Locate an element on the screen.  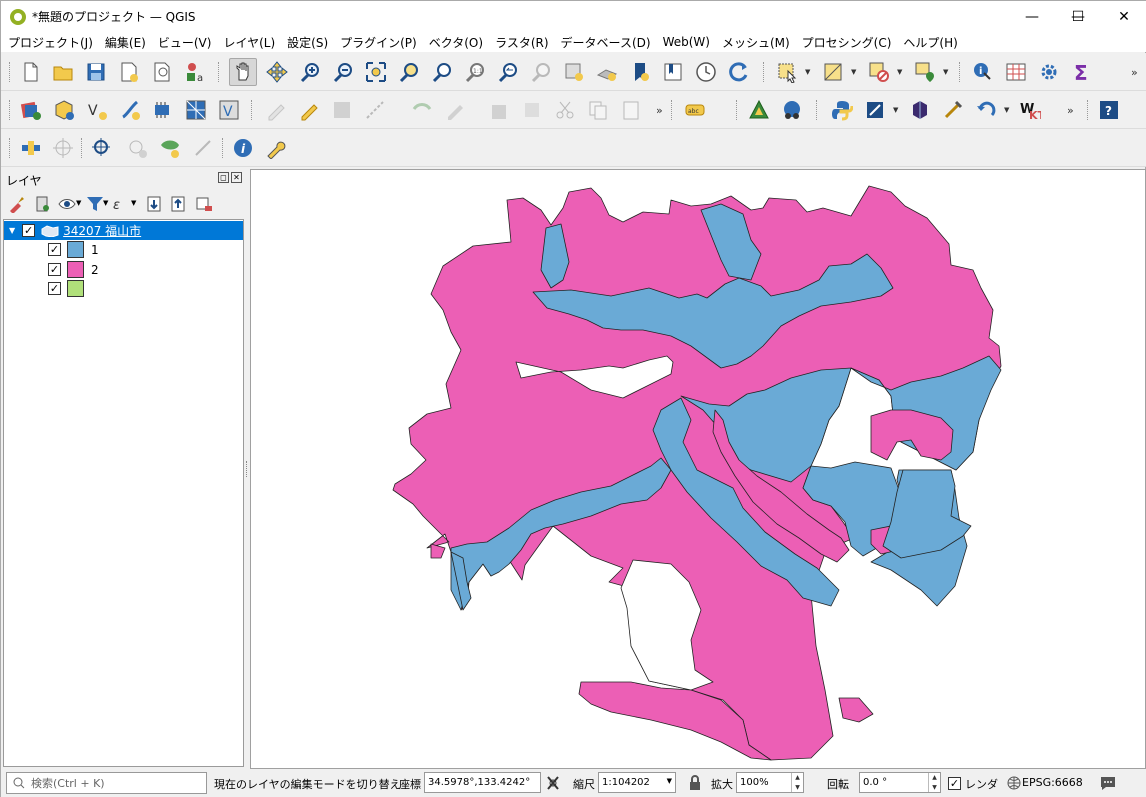
zoom-in-icon is located at coordinates (310, 72).